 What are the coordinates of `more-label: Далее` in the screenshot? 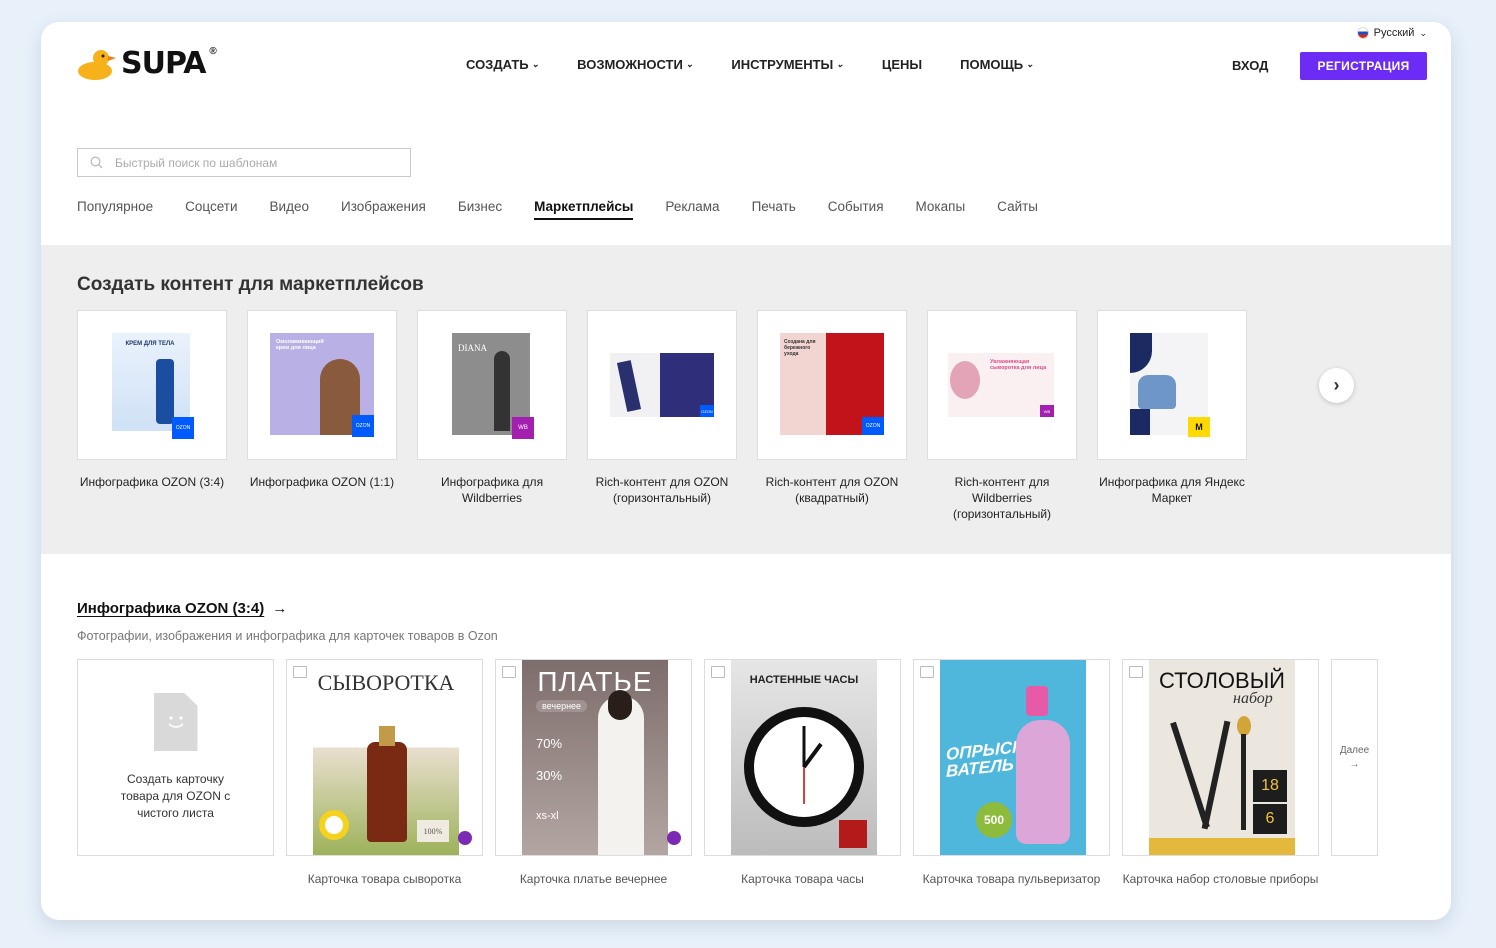 It's located at (1354, 750).